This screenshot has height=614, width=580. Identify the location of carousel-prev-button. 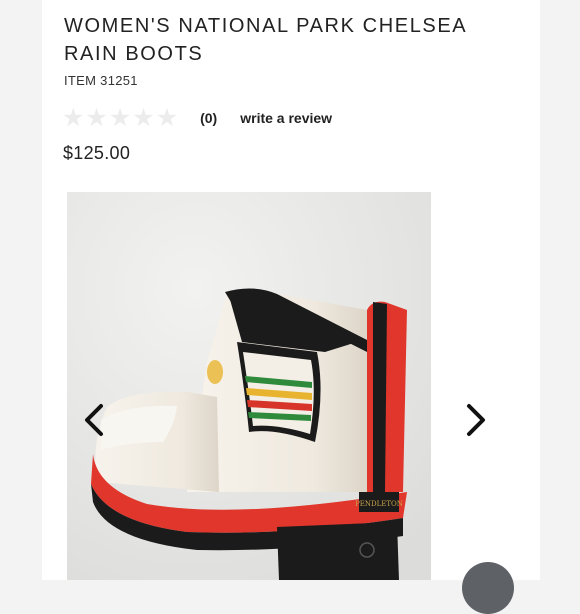
(94, 420).